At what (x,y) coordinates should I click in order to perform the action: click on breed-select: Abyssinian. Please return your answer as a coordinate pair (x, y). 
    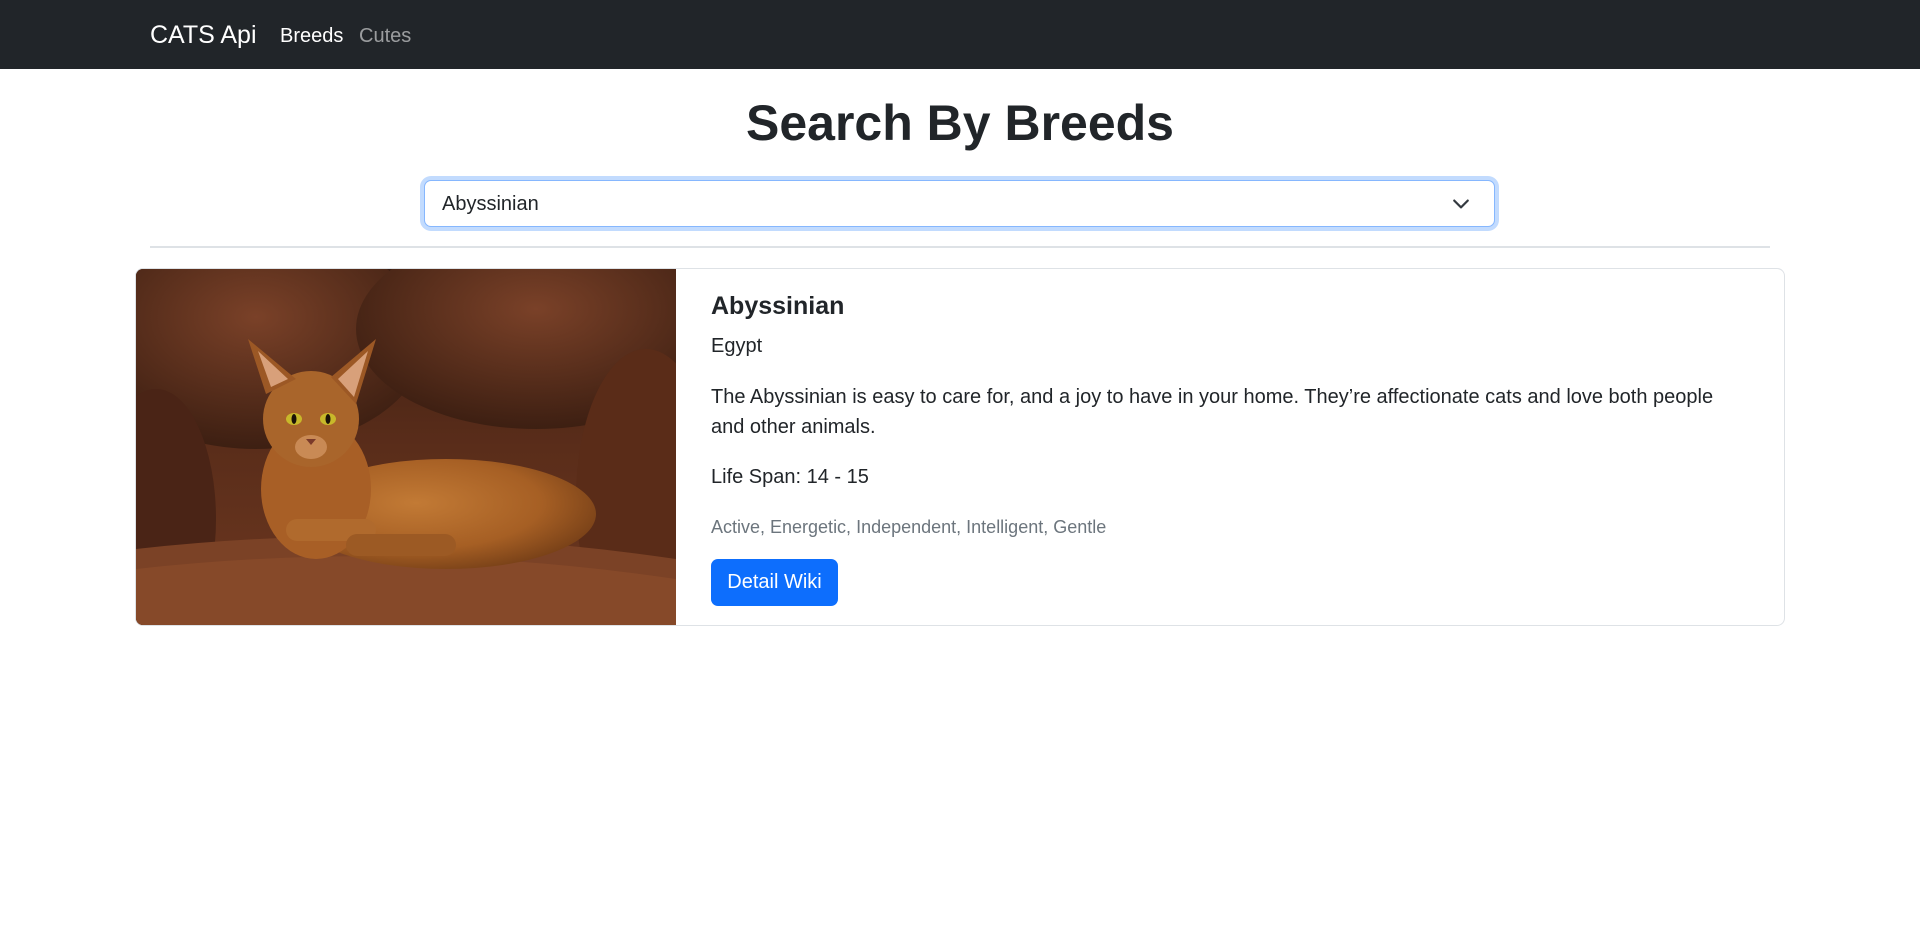
    Looking at the image, I should click on (959, 203).